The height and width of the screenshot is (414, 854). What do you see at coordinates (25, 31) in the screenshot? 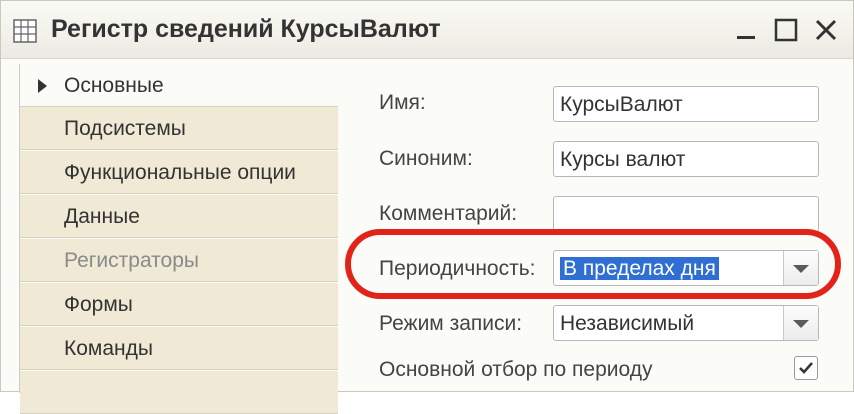
I see `table-grid-icon` at bounding box center [25, 31].